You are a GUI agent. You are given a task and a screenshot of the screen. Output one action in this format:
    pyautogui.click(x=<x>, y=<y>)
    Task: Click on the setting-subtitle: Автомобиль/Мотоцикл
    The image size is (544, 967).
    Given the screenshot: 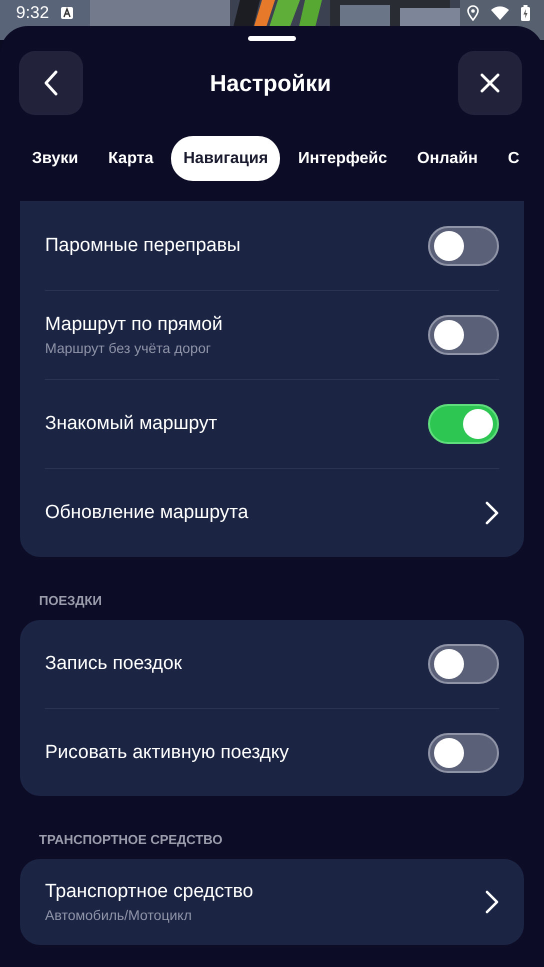 What is the action you would take?
    pyautogui.click(x=119, y=915)
    